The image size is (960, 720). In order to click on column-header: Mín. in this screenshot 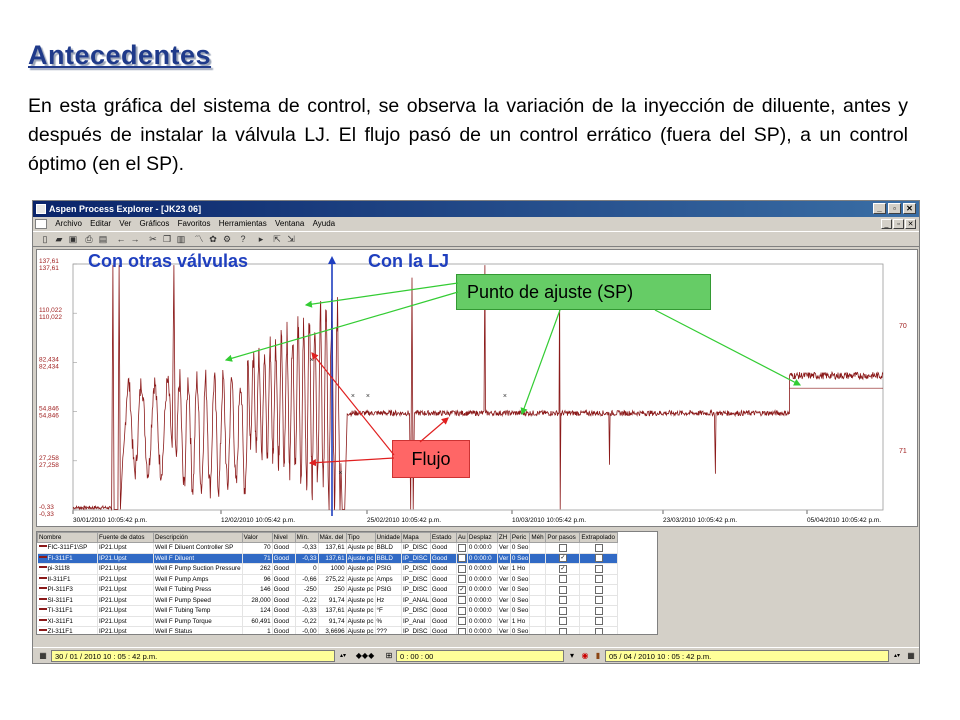, I will do `click(306, 537)`.